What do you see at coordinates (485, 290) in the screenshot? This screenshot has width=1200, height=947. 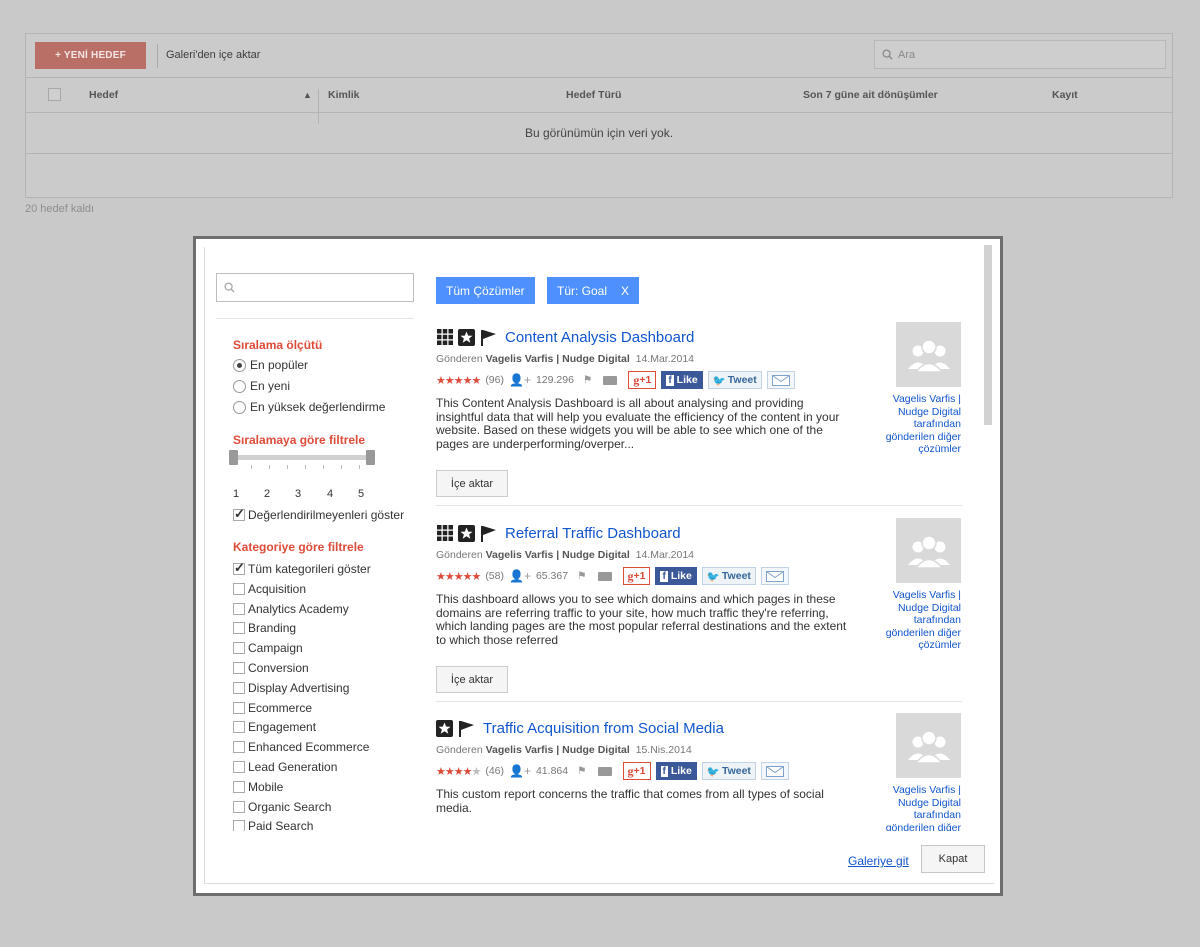 I see `all-solutions-button: Tüm Çözümler` at bounding box center [485, 290].